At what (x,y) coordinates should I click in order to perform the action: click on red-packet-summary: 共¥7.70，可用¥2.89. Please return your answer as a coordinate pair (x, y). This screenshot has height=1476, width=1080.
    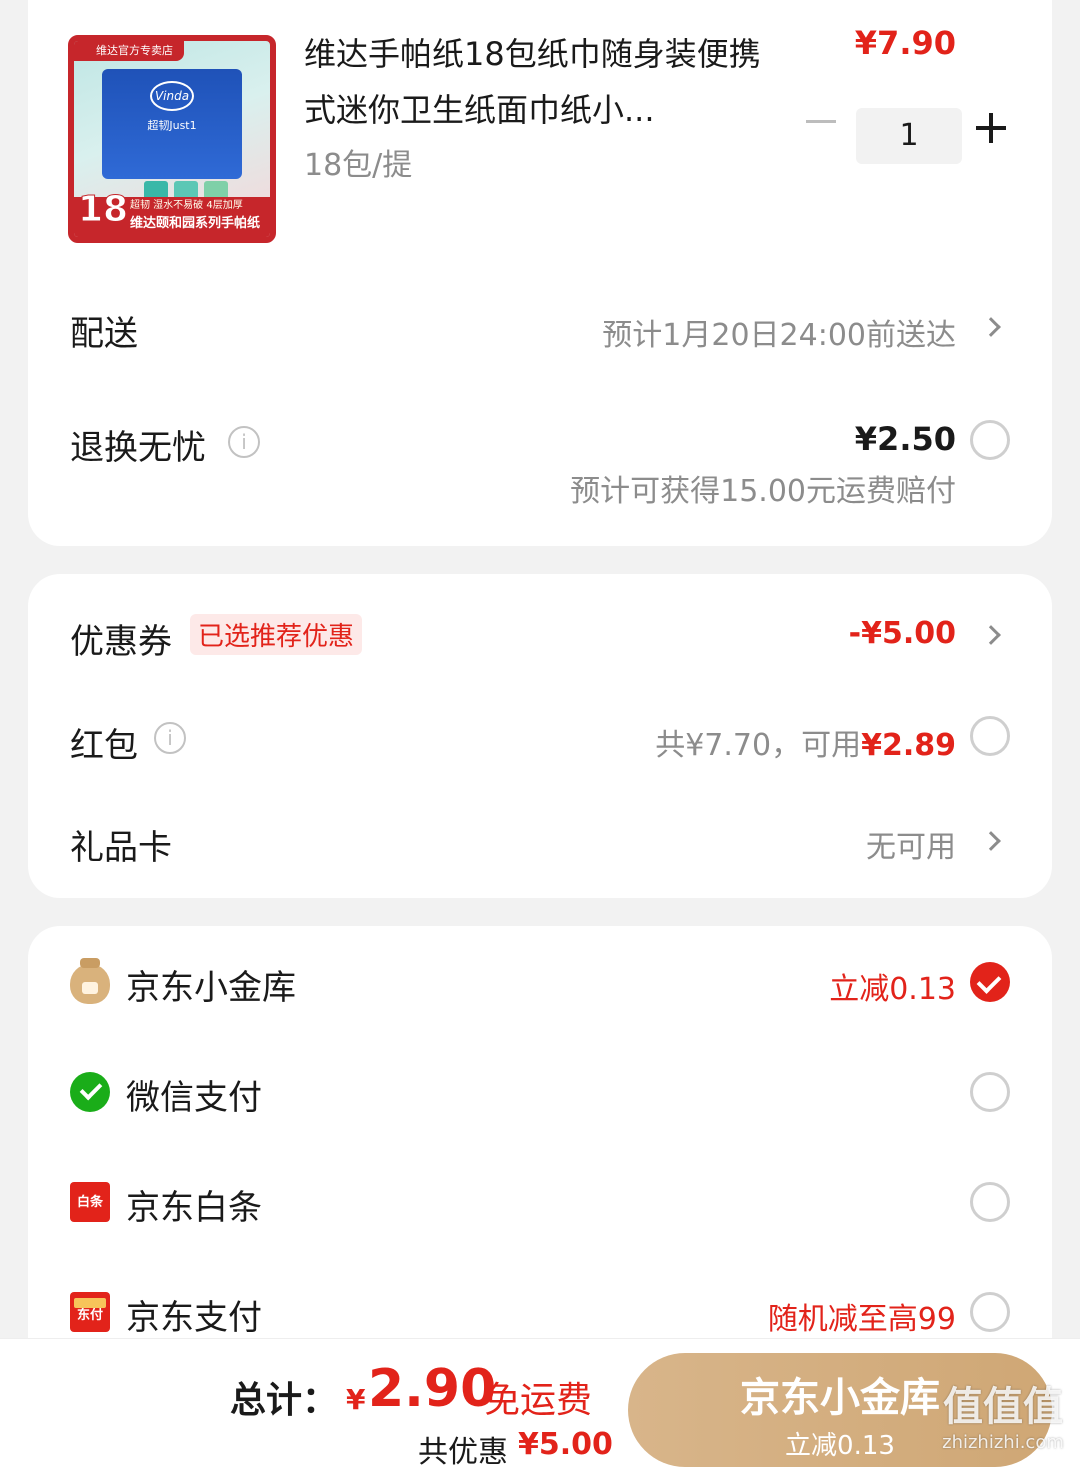
    Looking at the image, I should click on (805, 742).